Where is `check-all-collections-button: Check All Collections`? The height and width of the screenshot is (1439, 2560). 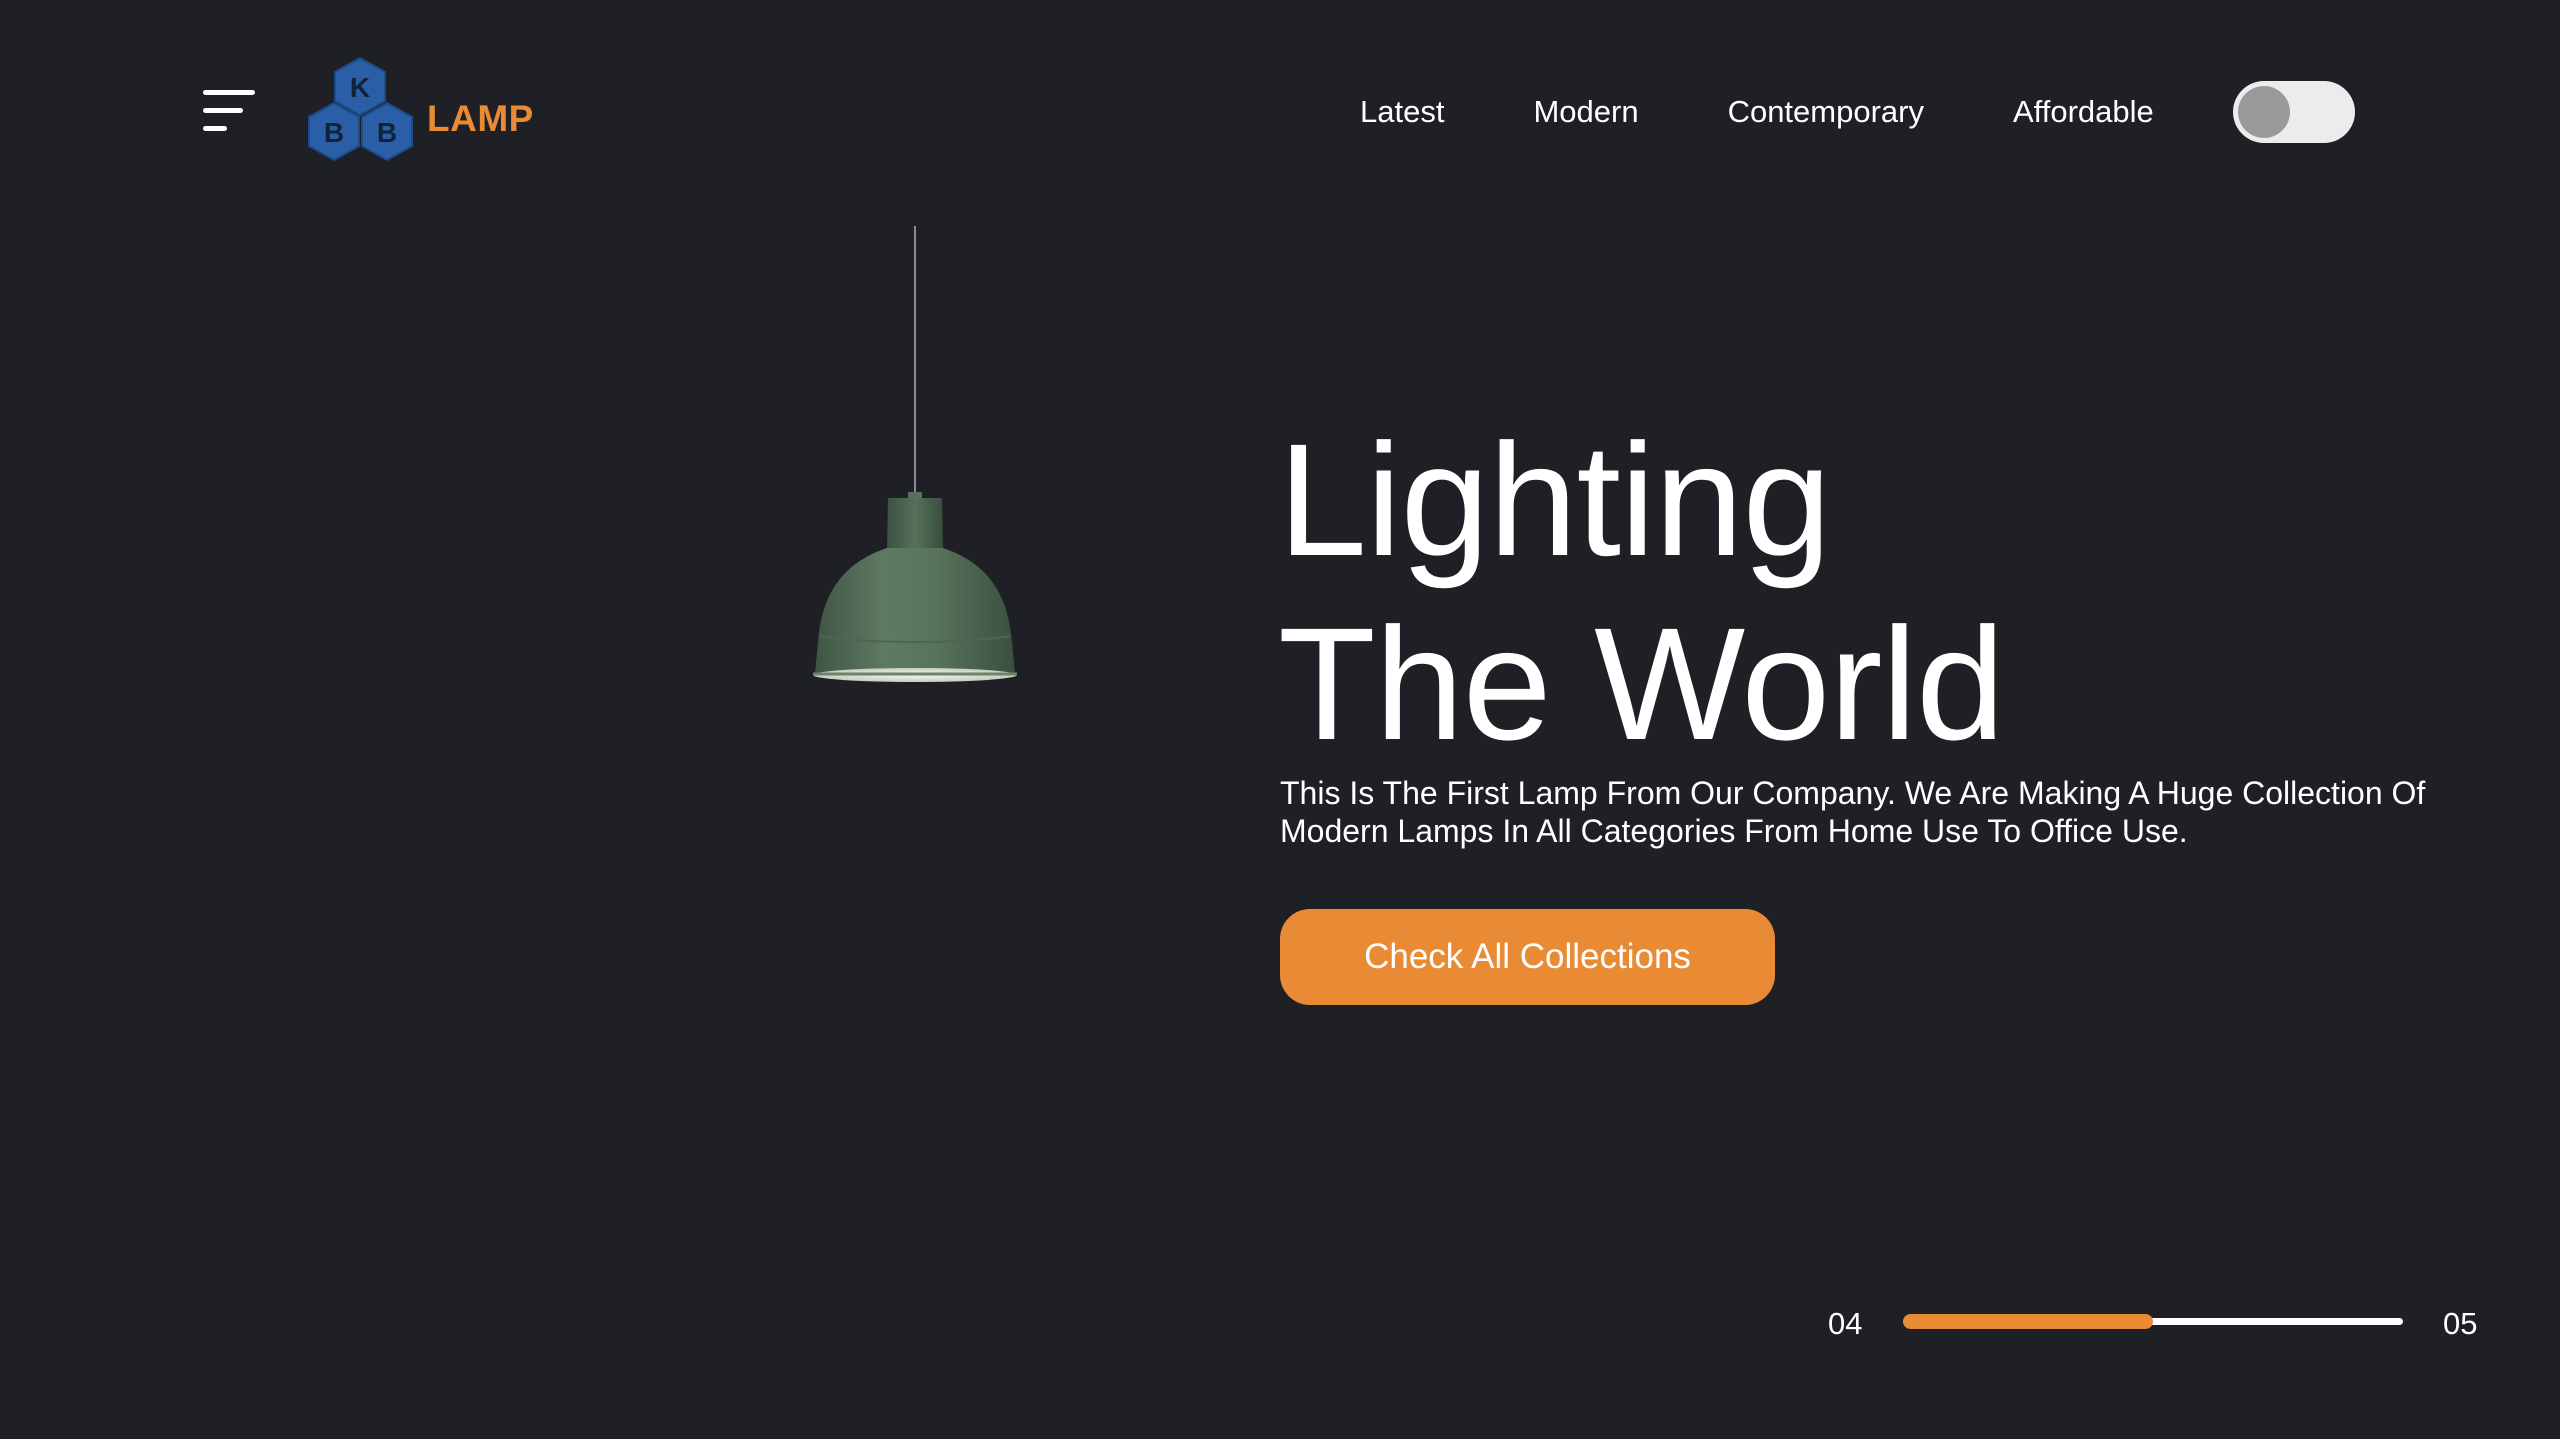 check-all-collections-button: Check All Collections is located at coordinates (1527, 957).